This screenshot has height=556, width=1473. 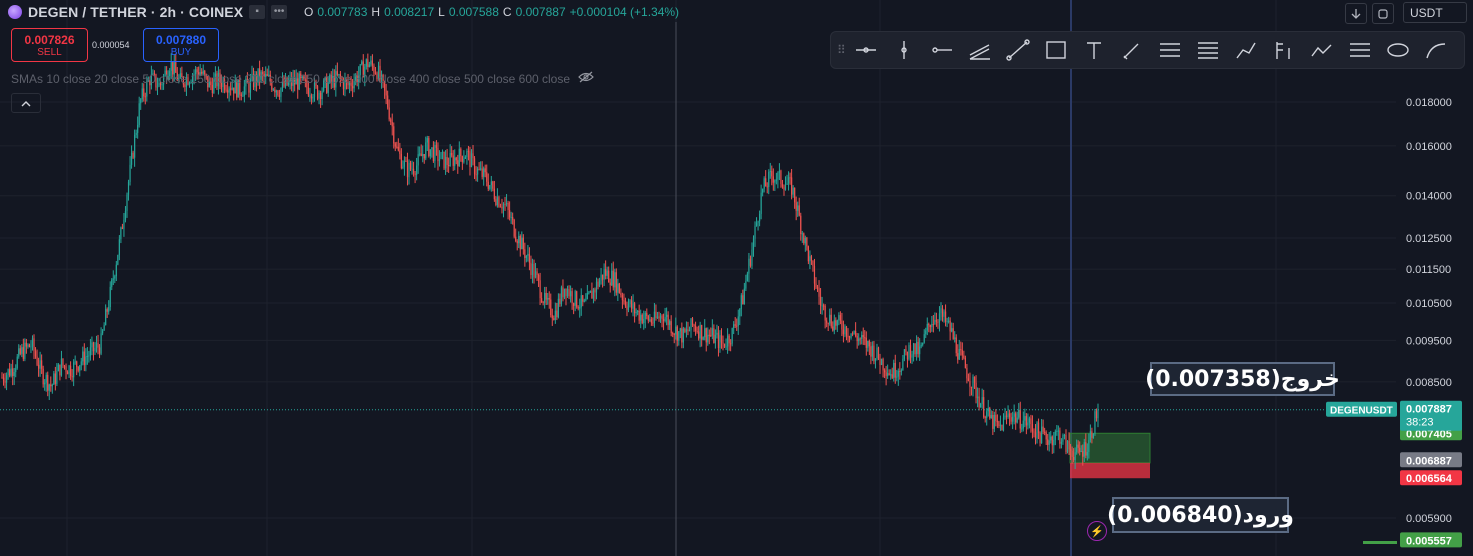 What do you see at coordinates (942, 50) in the screenshot?
I see `horizontal-ray-tool-button` at bounding box center [942, 50].